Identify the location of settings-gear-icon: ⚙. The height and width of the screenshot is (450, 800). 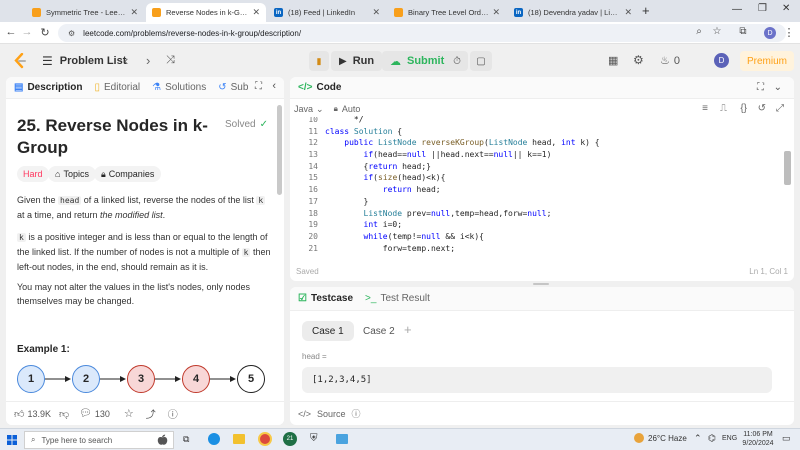
(638, 60).